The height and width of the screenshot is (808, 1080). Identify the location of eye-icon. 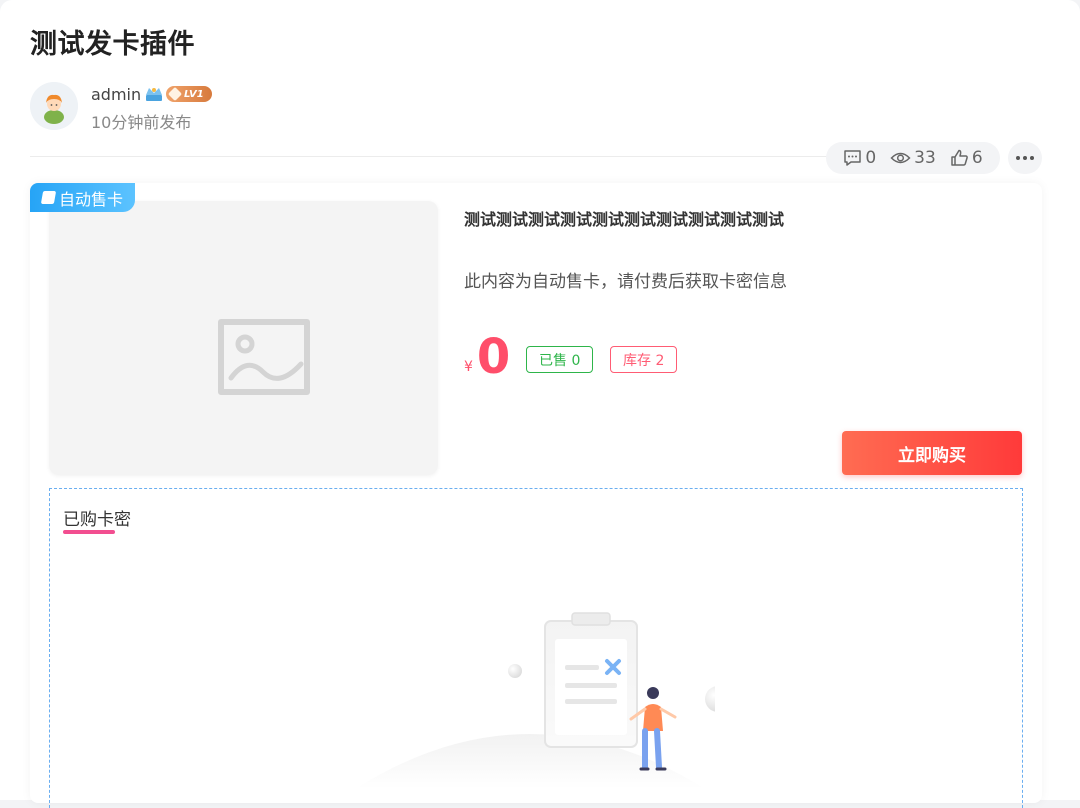
(900, 158).